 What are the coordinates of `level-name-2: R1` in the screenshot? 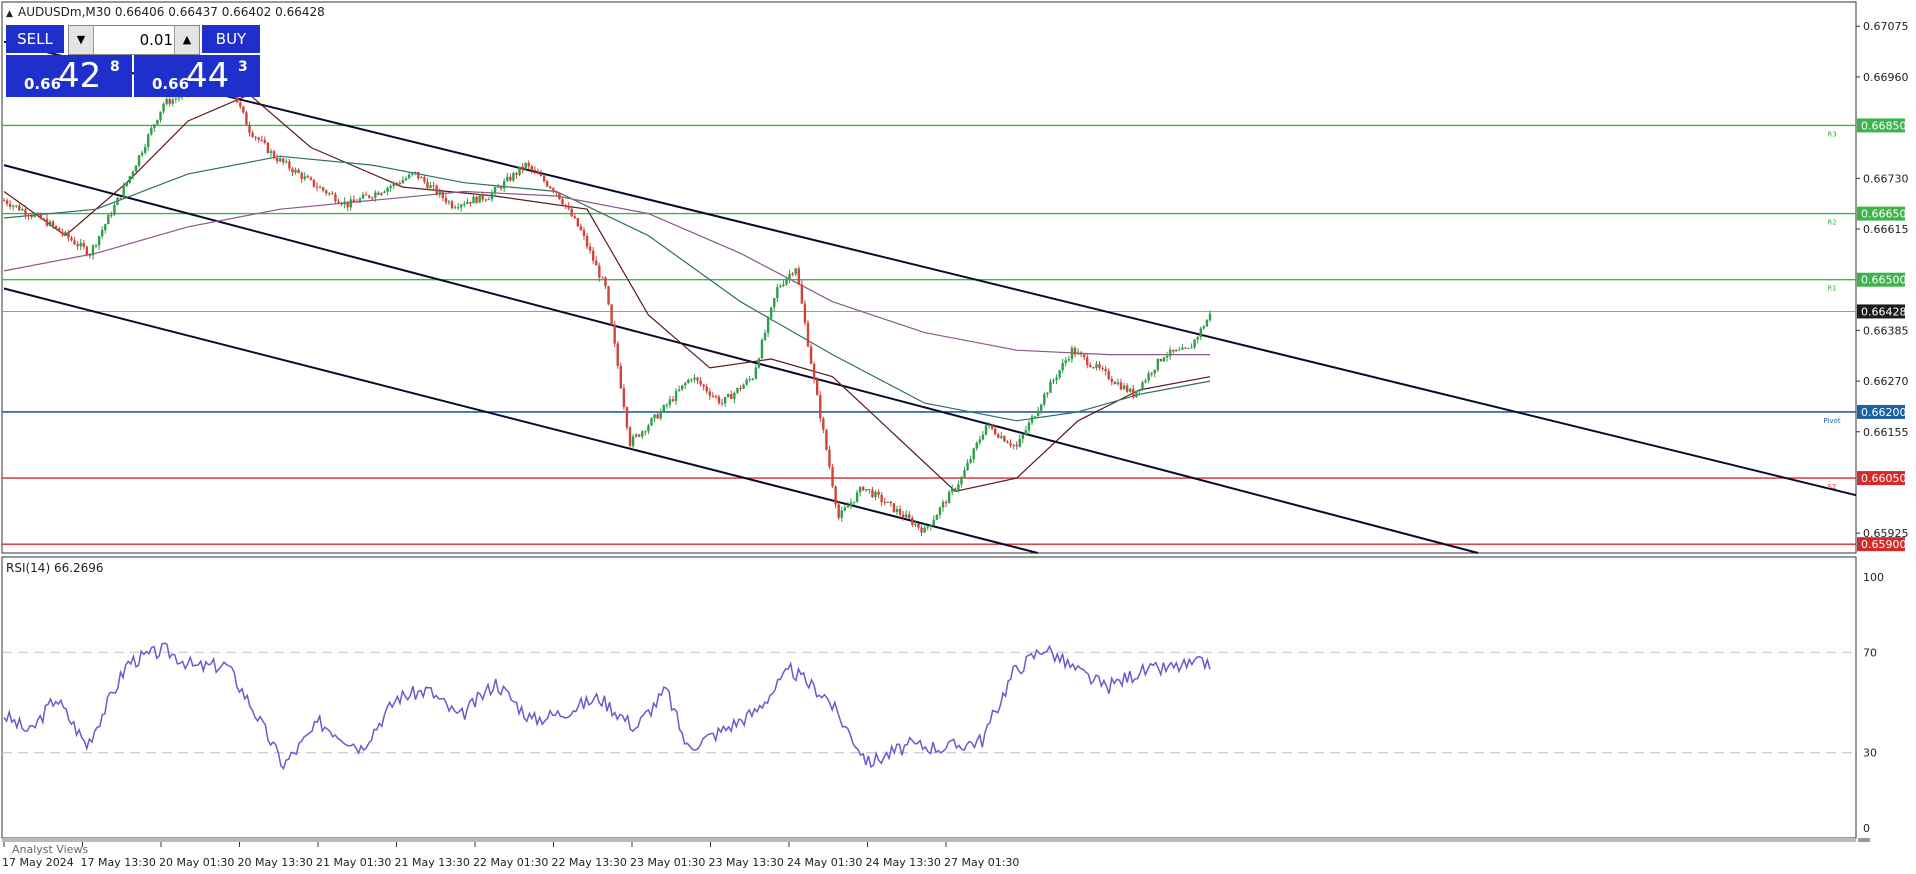 It's located at (1831, 289).